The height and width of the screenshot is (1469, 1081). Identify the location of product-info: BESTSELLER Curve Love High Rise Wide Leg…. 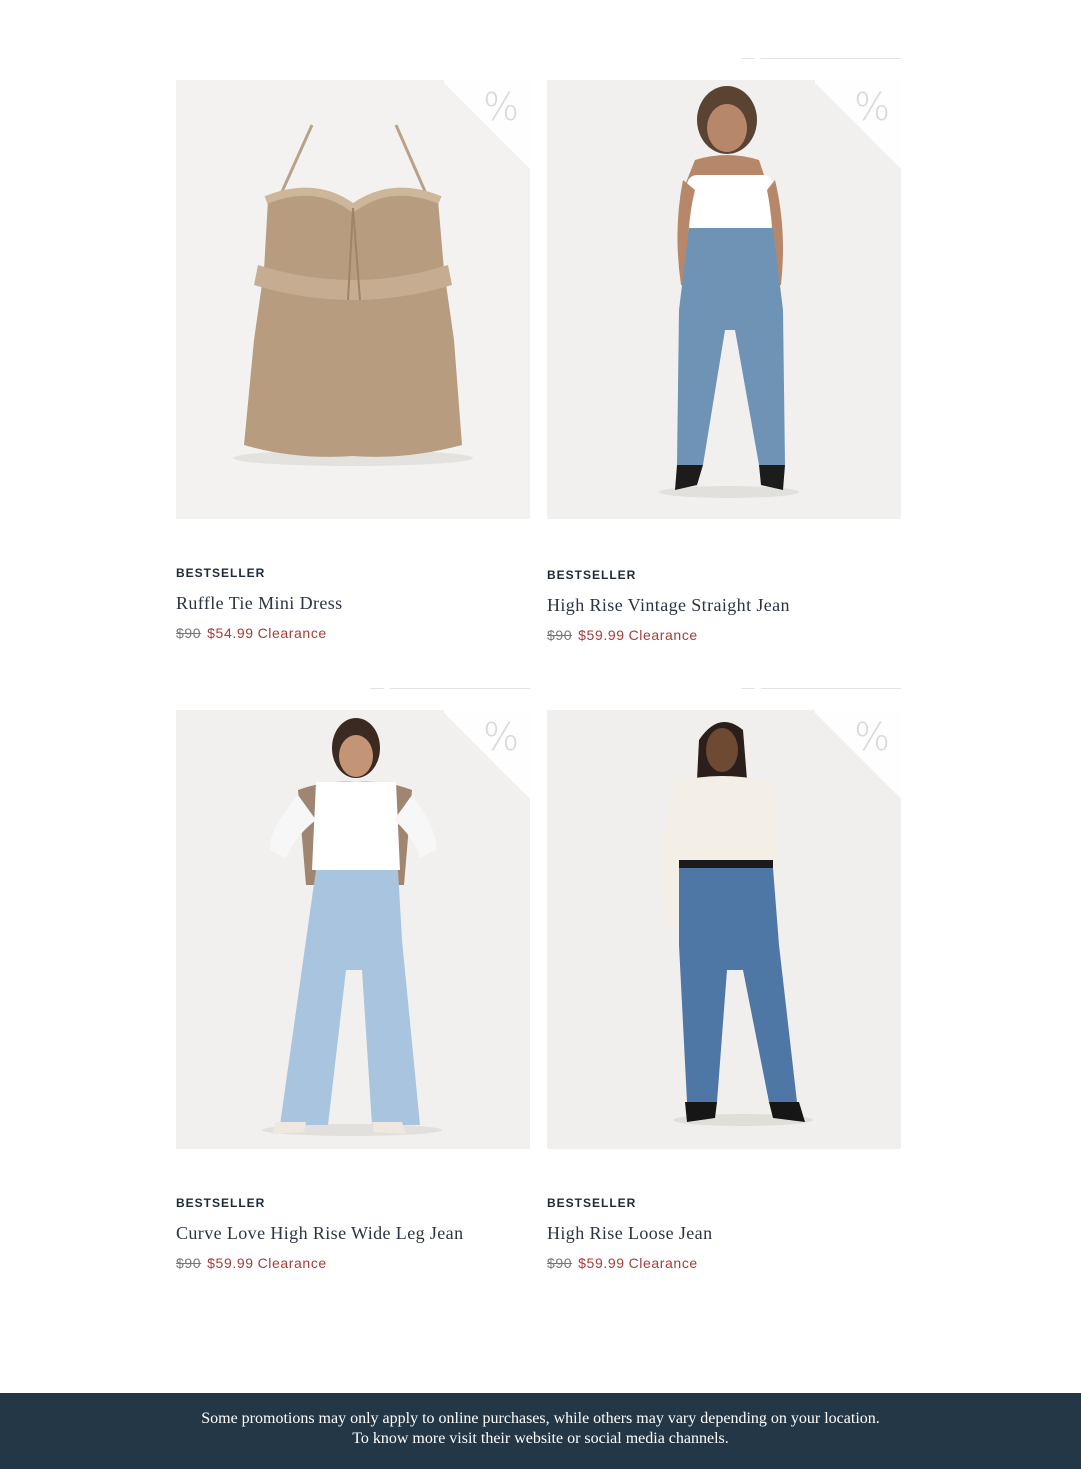
(353, 1234).